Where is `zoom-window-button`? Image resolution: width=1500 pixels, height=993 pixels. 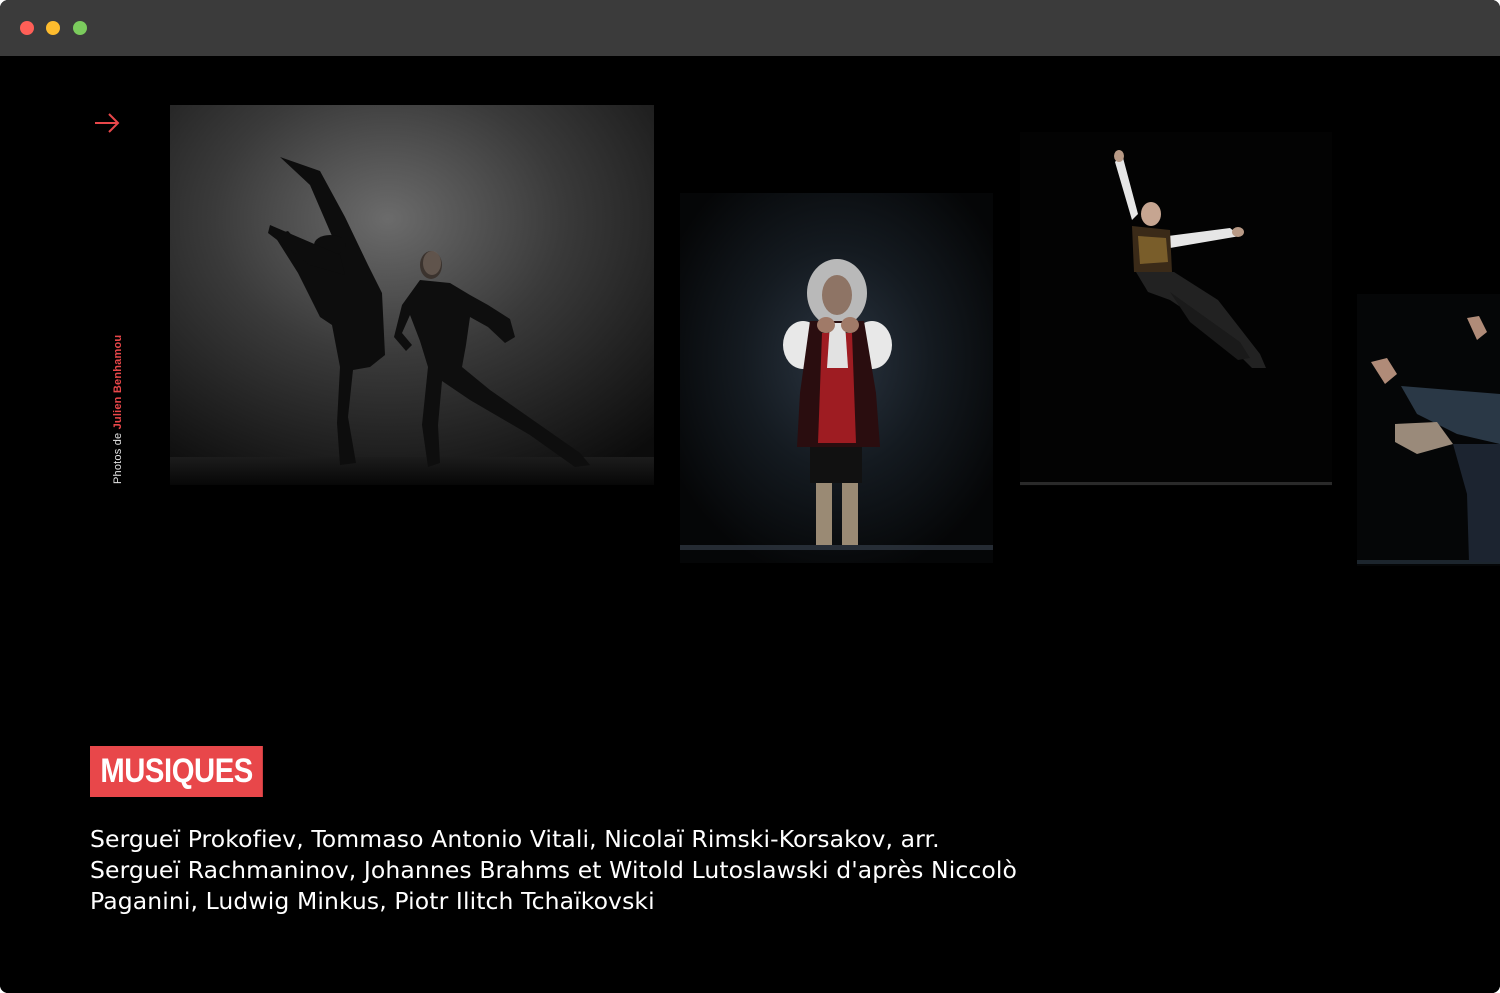 zoom-window-button is located at coordinates (80, 28).